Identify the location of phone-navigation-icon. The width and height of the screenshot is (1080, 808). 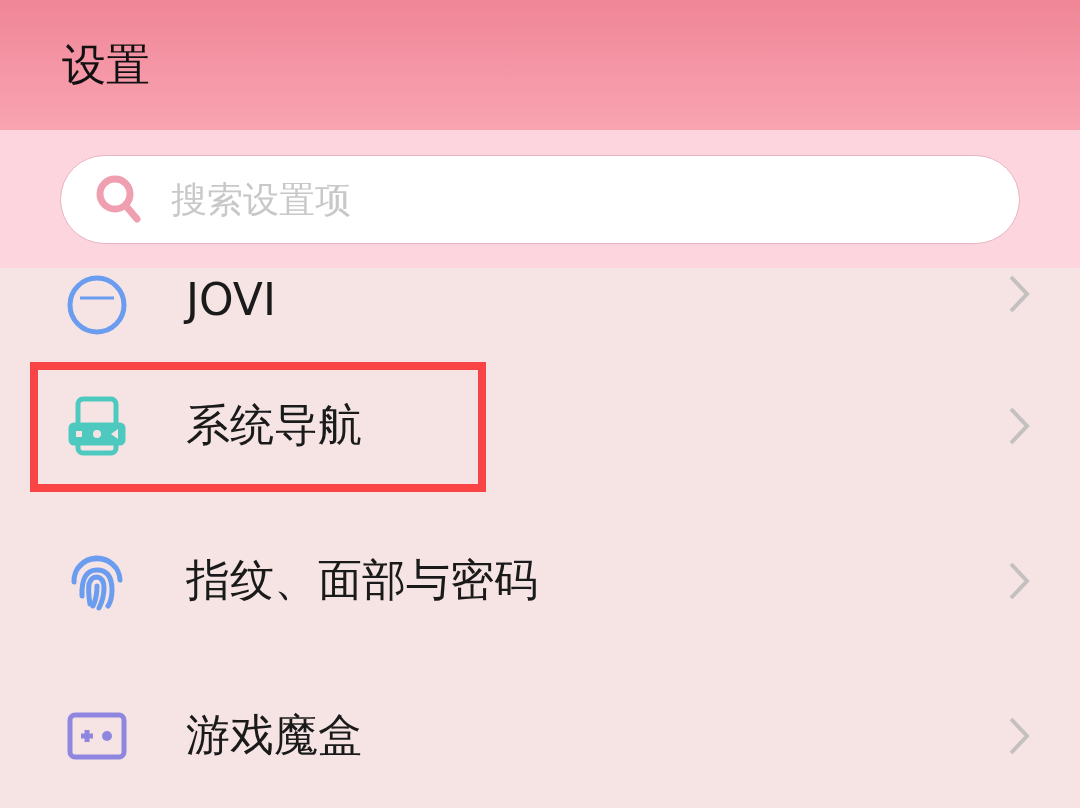
(97, 425).